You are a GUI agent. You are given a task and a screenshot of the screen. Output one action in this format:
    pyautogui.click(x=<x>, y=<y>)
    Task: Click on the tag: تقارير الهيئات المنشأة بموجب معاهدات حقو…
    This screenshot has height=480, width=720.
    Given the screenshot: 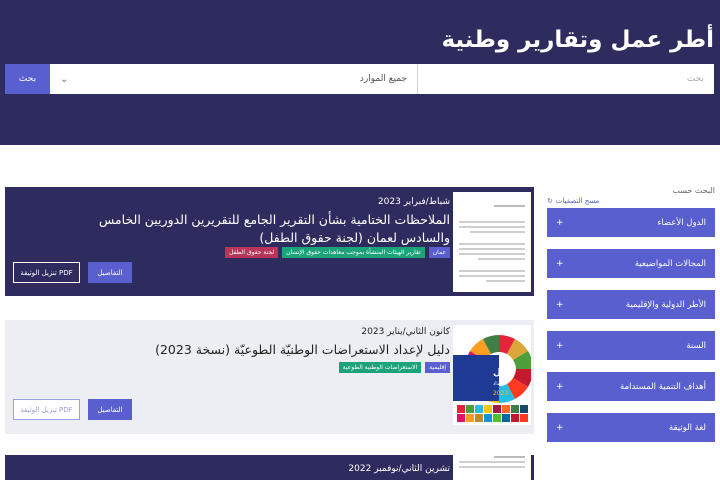 What is the action you would take?
    pyautogui.click(x=353, y=252)
    